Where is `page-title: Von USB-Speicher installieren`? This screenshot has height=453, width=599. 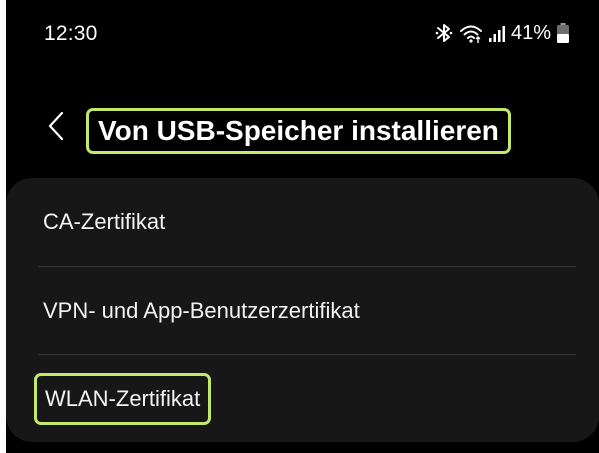
page-title: Von USB-Speicher installieren is located at coordinates (298, 131).